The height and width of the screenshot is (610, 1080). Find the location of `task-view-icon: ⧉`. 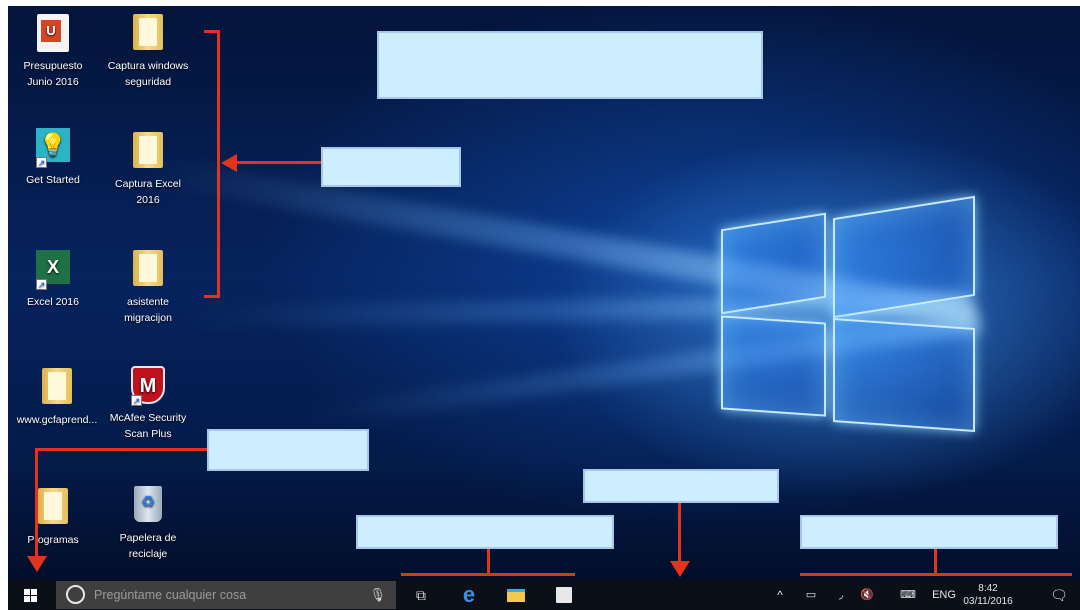

task-view-icon: ⧉ is located at coordinates (421, 595).